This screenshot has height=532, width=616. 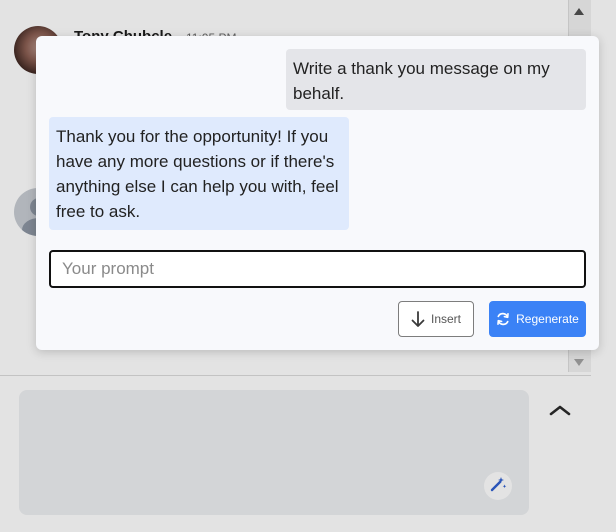 I want to click on insert-label: Insert, so click(x=445, y=319).